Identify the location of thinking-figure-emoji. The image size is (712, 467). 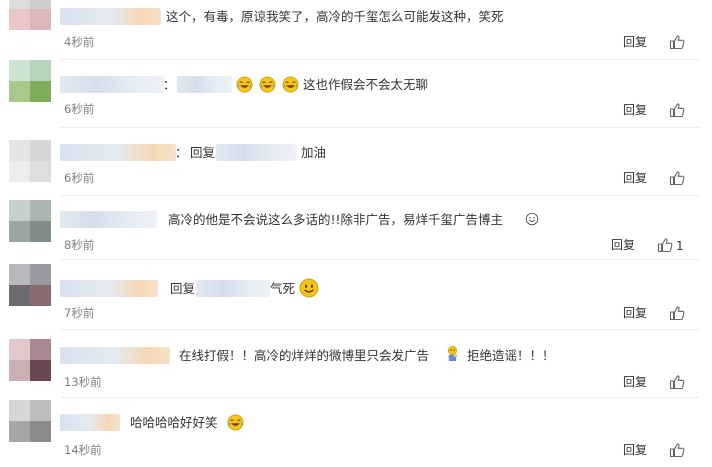
(452, 353).